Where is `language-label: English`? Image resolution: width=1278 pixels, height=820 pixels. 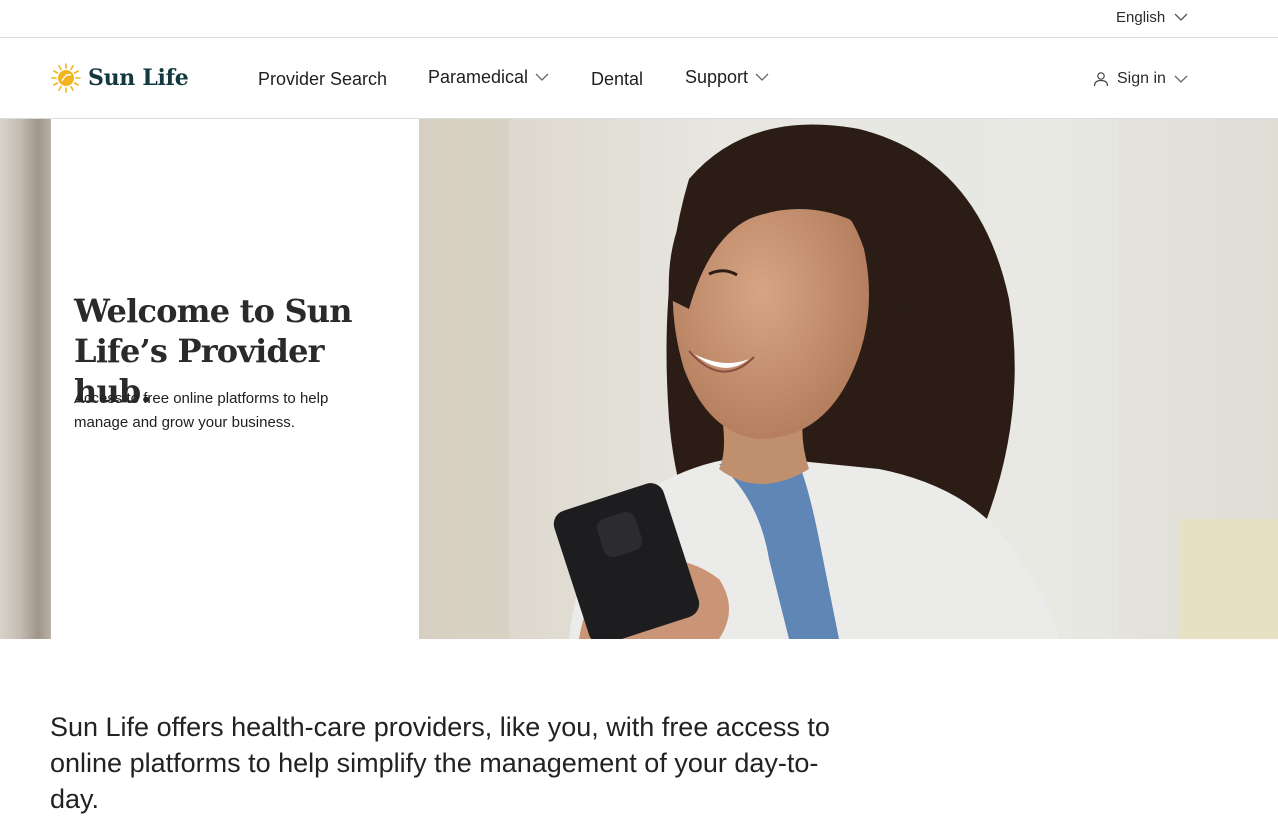
language-label: English is located at coordinates (1141, 17).